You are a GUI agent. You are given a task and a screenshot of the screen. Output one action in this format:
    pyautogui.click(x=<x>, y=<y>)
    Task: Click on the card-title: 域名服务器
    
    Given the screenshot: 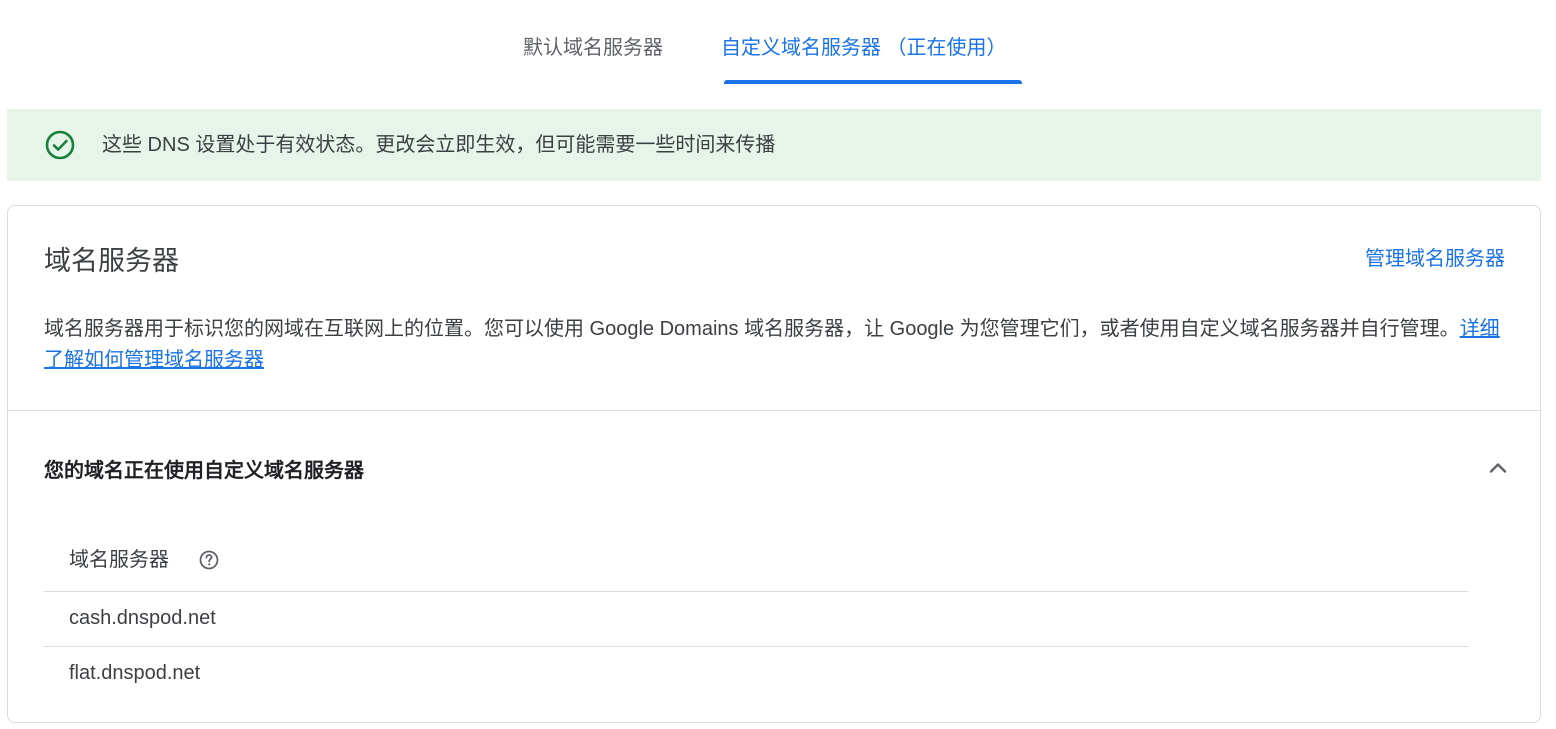 What is the action you would take?
    pyautogui.click(x=111, y=261)
    